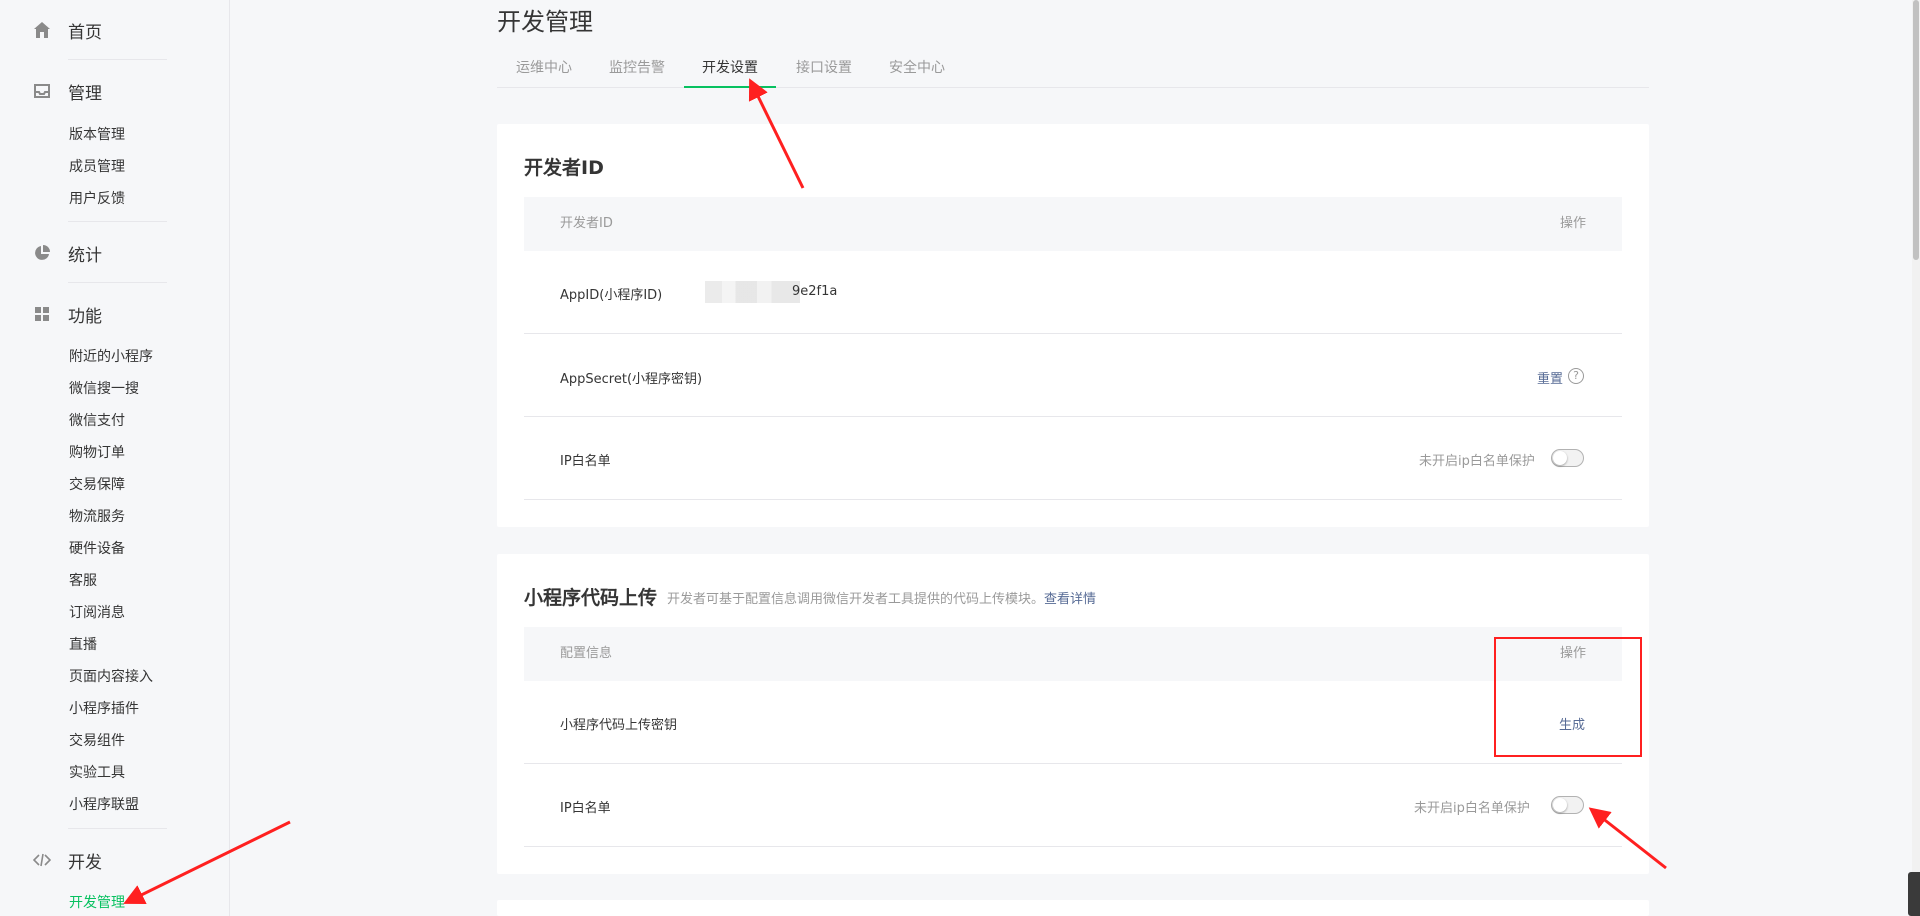 This screenshot has height=916, width=1920. Describe the element at coordinates (730, 70) in the screenshot. I see `tab-dev-settings: 开发设置` at that location.